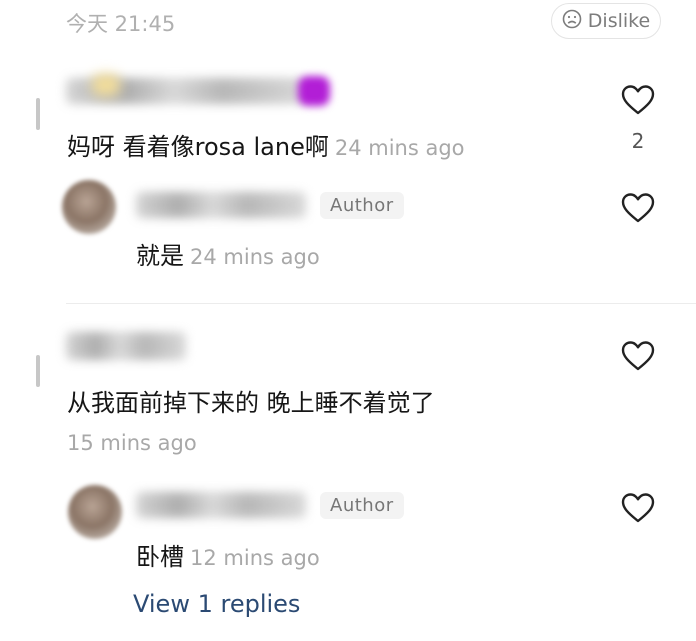 Image resolution: width=696 pixels, height=641 pixels. What do you see at coordinates (121, 24) in the screenshot?
I see `message-timestamp: 今天 21:45` at bounding box center [121, 24].